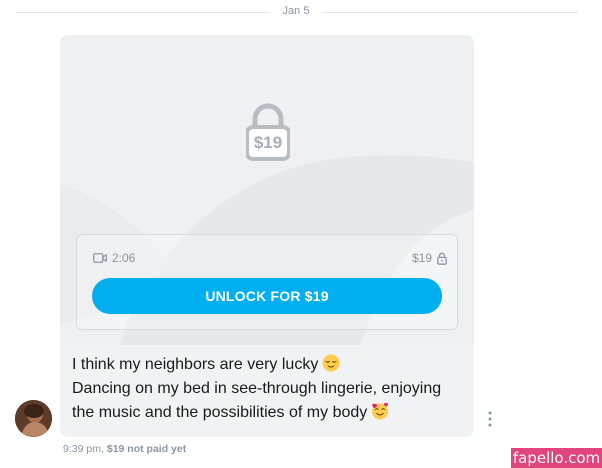  What do you see at coordinates (268, 142) in the screenshot?
I see `locked-price-text: $19` at bounding box center [268, 142].